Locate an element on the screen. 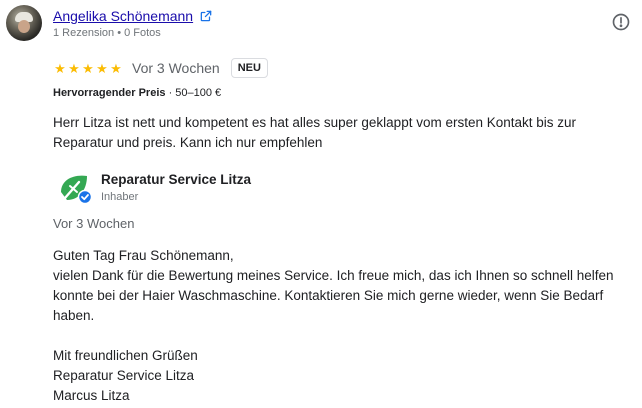 This screenshot has width=642, height=408. avatar-face-shape is located at coordinates (24, 26).